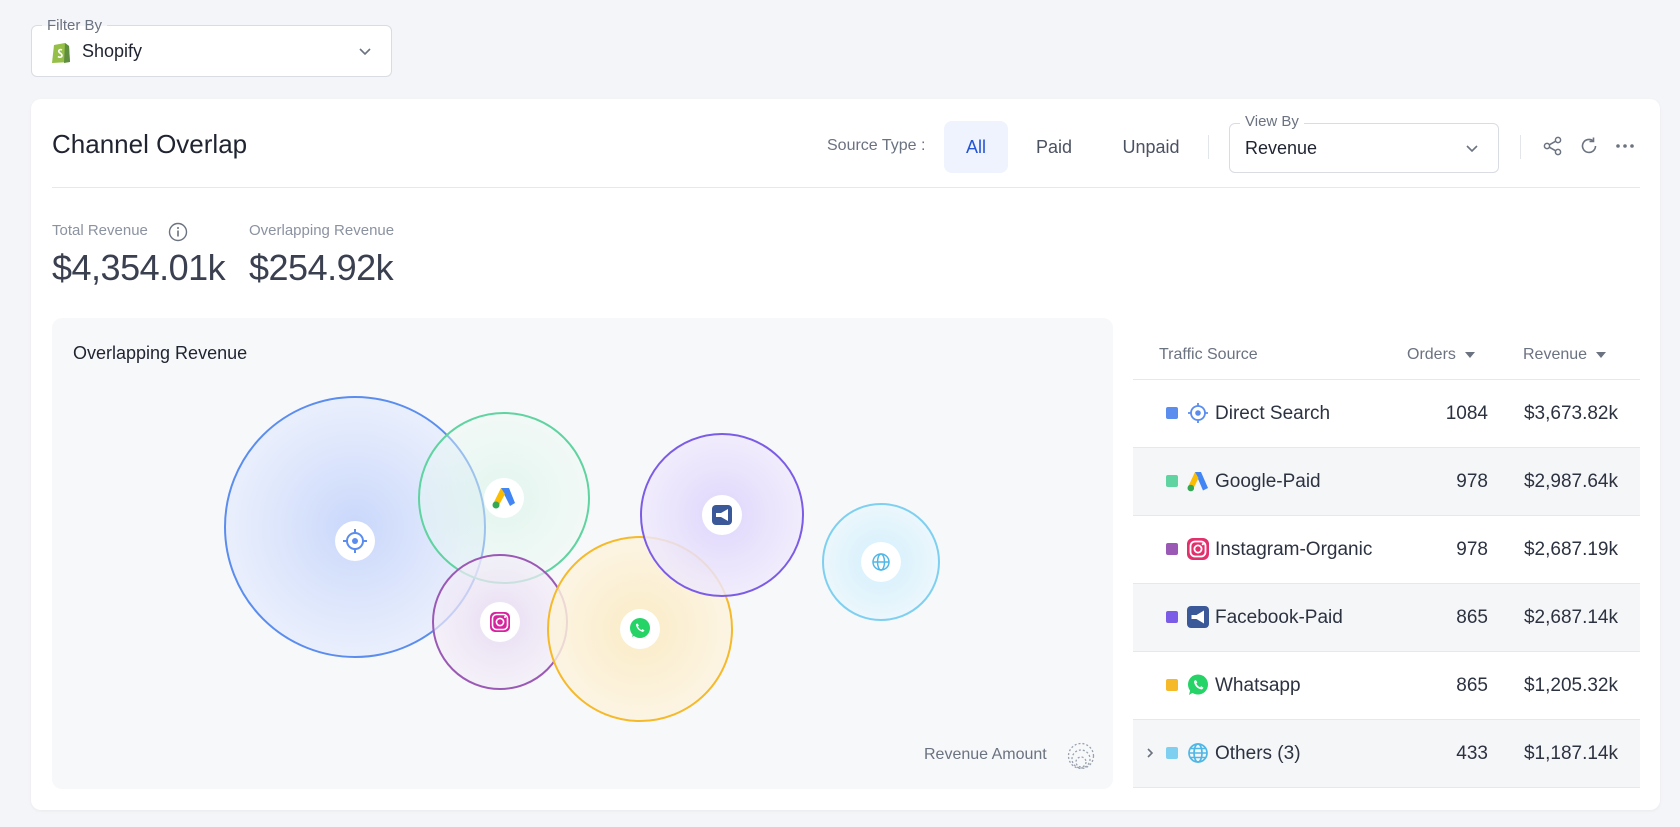 The image size is (1680, 827). I want to click on column-header-traffic-source: Traffic Source, so click(1208, 354).